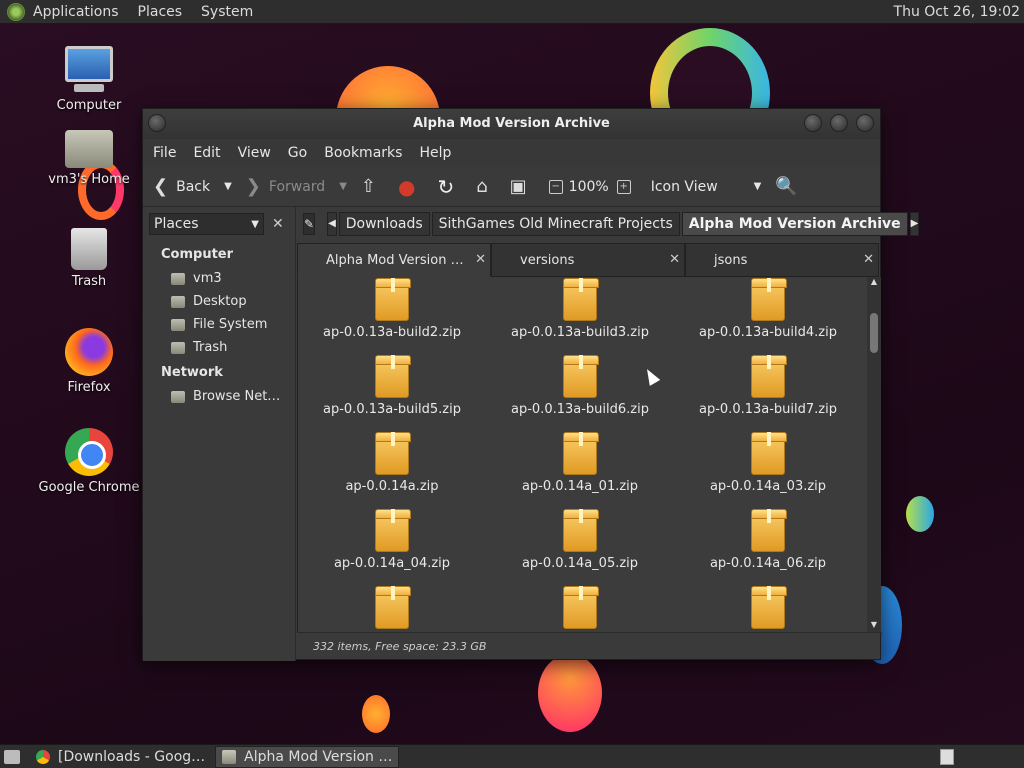 This screenshot has width=1024, height=768. Describe the element at coordinates (392, 390) in the screenshot. I see `file-item: ap-0.0.13a-build5.zip` at that location.